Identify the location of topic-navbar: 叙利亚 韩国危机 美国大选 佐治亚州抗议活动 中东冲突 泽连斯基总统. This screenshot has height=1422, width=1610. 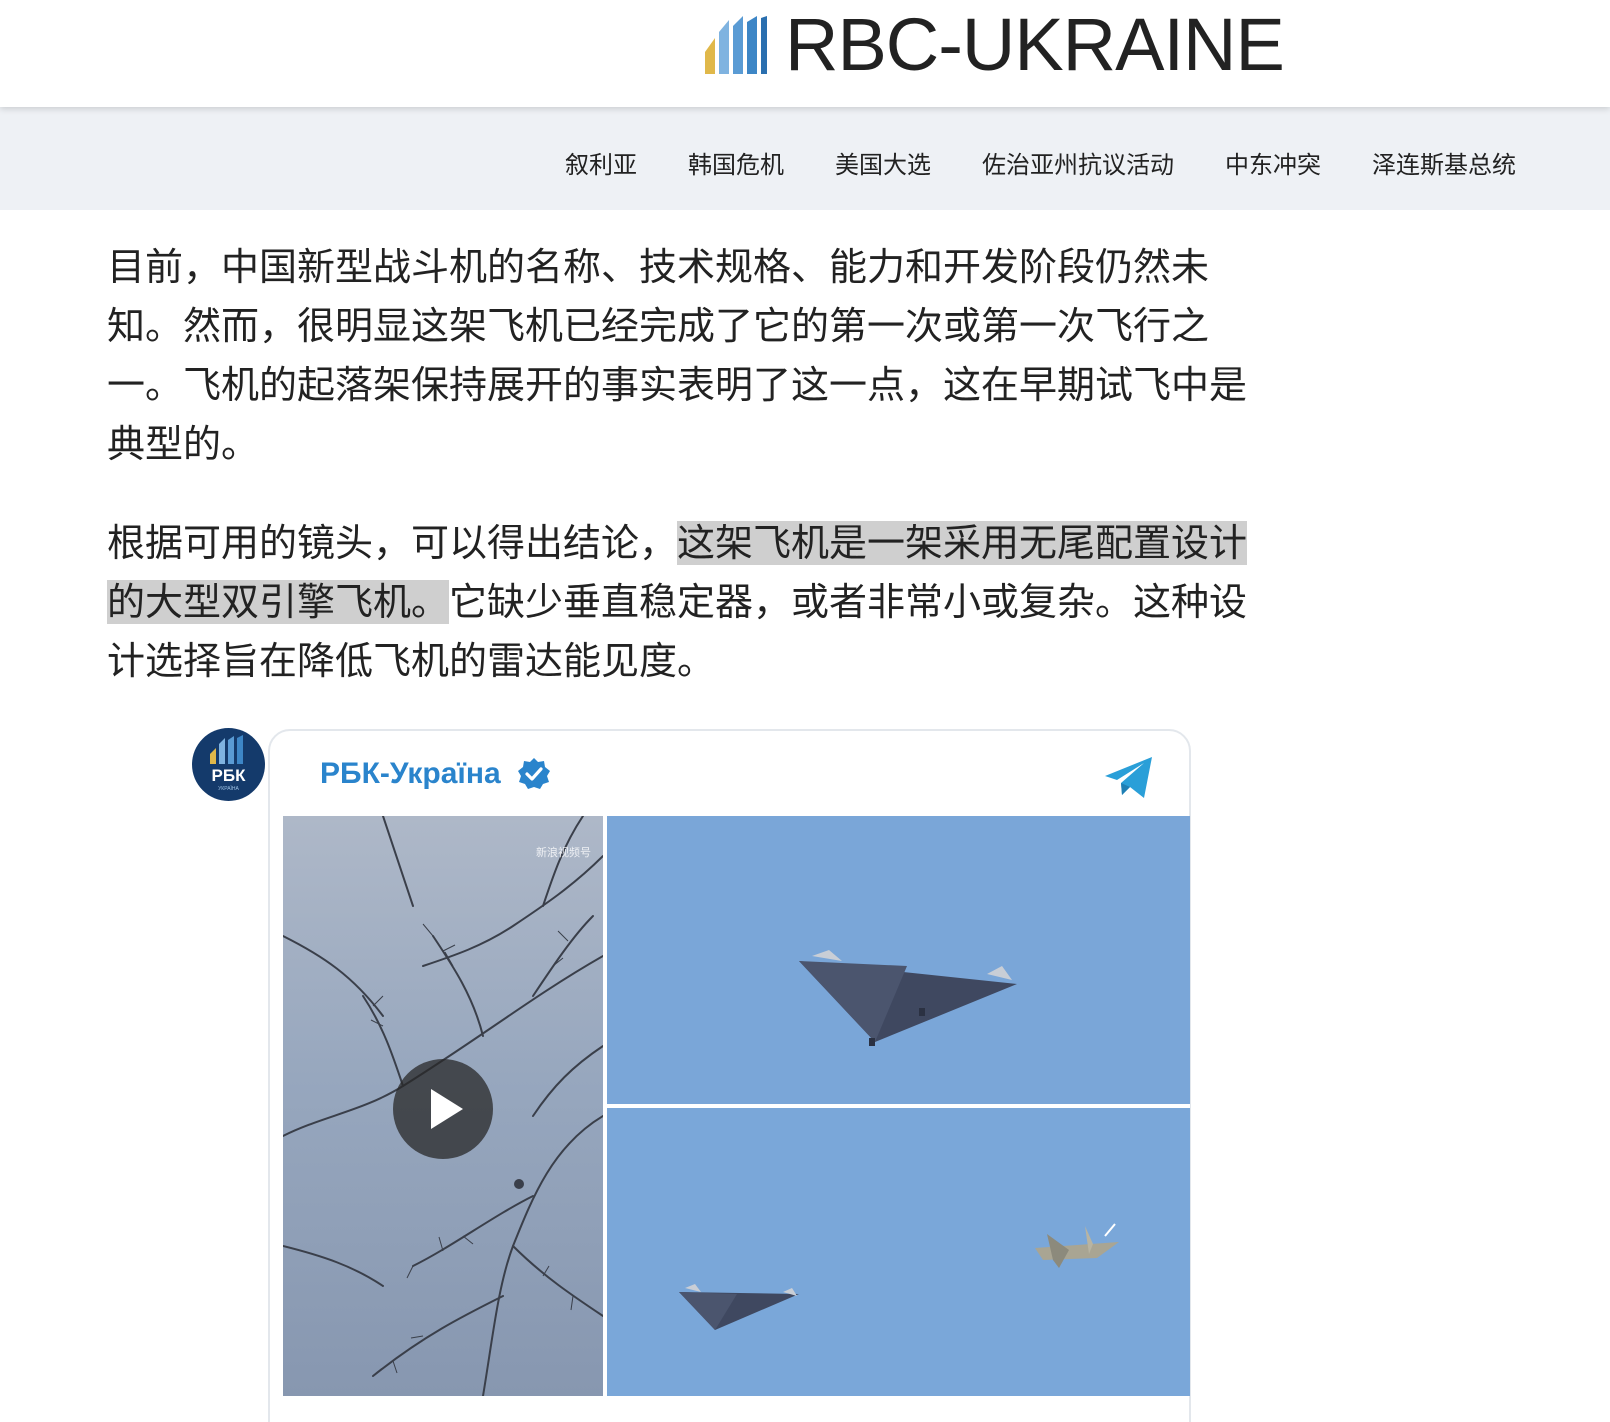
(805, 158).